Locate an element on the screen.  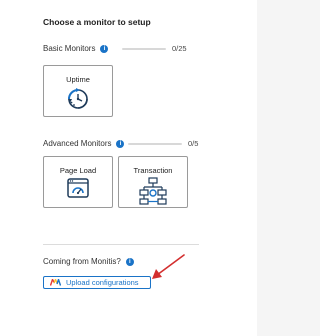
uptime-monitor-card: Uptime is located at coordinates (78, 91).